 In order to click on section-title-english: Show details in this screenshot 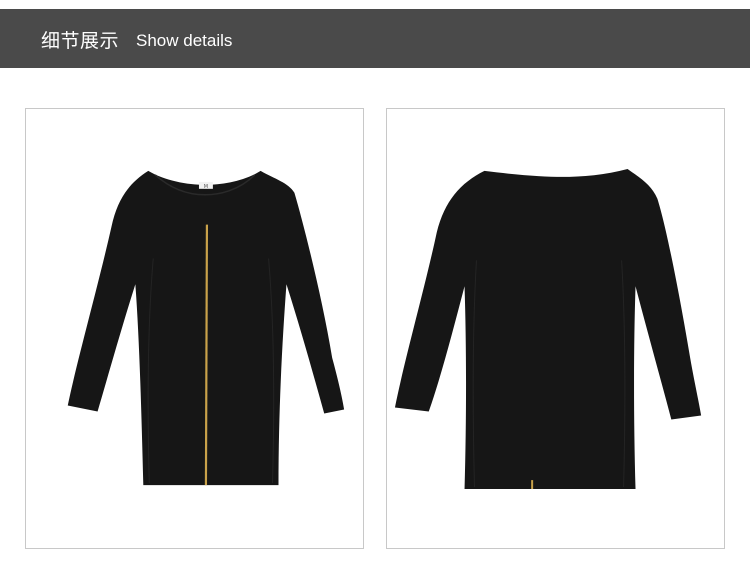, I will do `click(184, 40)`.